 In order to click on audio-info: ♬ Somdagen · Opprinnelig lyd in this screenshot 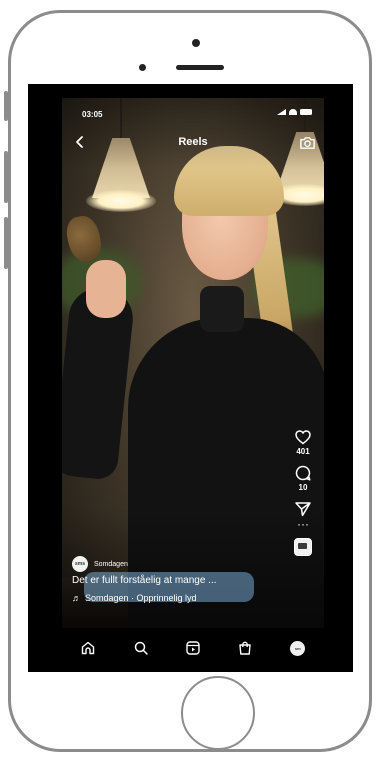, I will do `click(134, 598)`.